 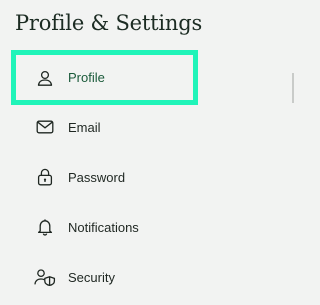 I want to click on nav-item-profile: Profile, so click(x=104, y=77).